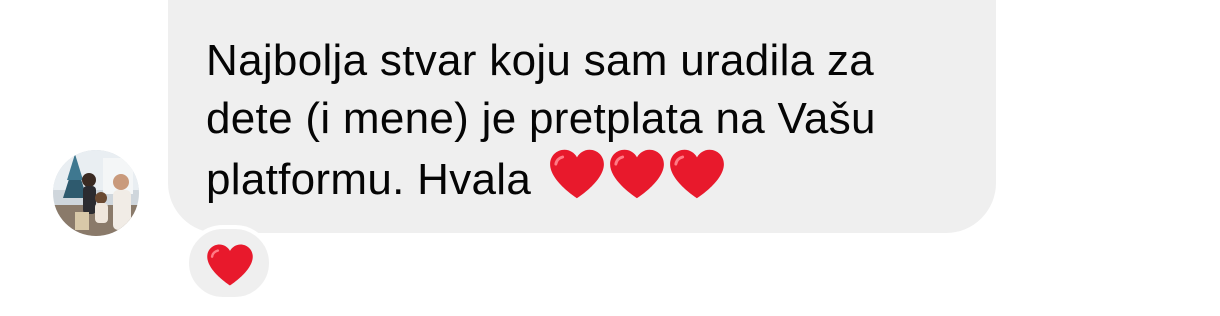 The height and width of the screenshot is (316, 1220). What do you see at coordinates (541, 118) in the screenshot?
I see `message-line-2: dete (i mene) je pretplata na Vašu` at bounding box center [541, 118].